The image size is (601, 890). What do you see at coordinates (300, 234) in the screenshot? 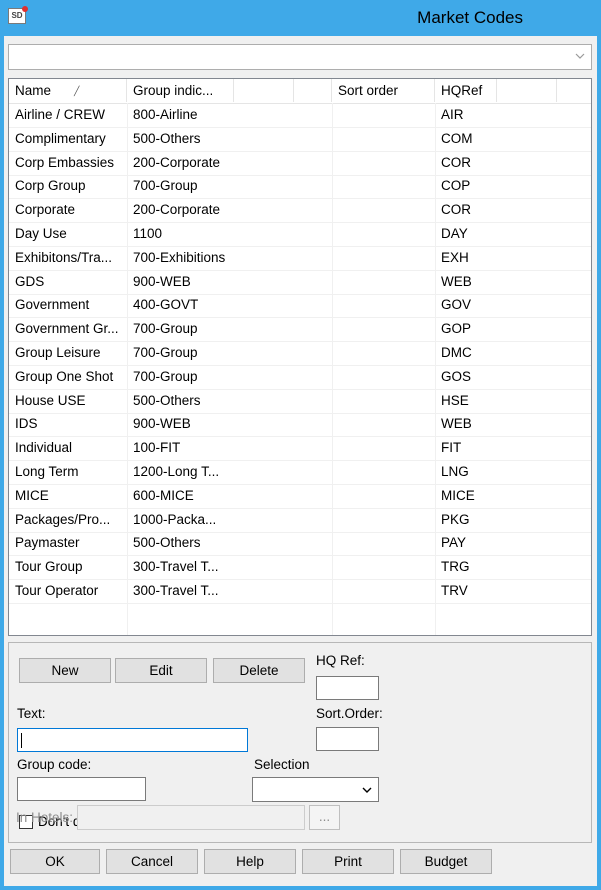
I see `table-row: Day Use 1100 DAY` at bounding box center [300, 234].